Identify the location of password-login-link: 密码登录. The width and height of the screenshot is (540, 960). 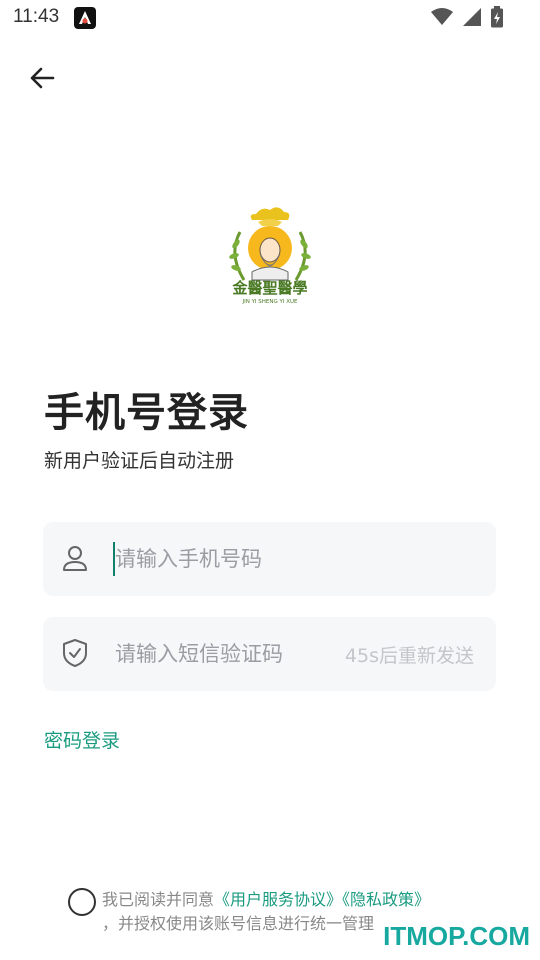
(82, 739).